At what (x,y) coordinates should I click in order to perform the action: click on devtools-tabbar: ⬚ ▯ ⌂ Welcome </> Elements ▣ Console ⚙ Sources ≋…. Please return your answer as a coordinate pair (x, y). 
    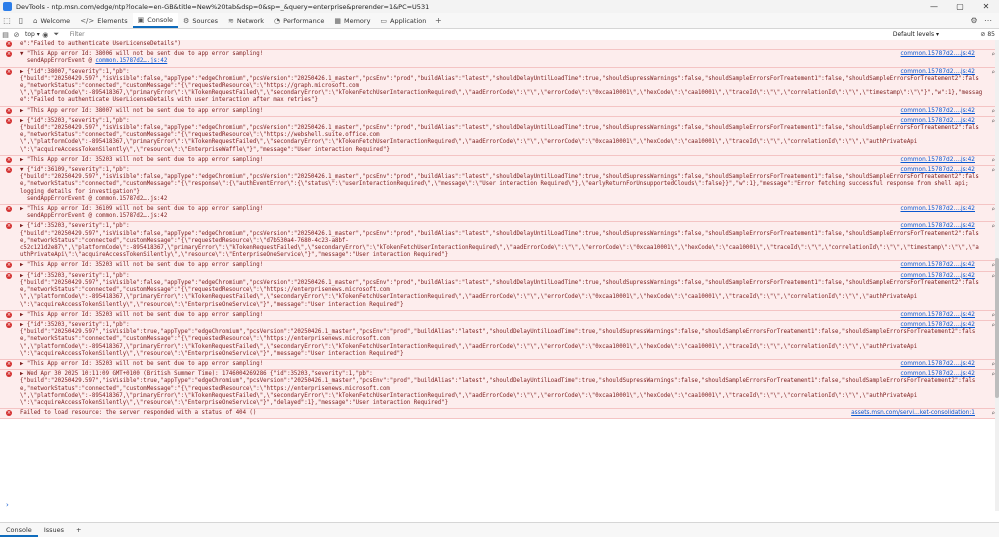
    Looking at the image, I should click on (499, 21).